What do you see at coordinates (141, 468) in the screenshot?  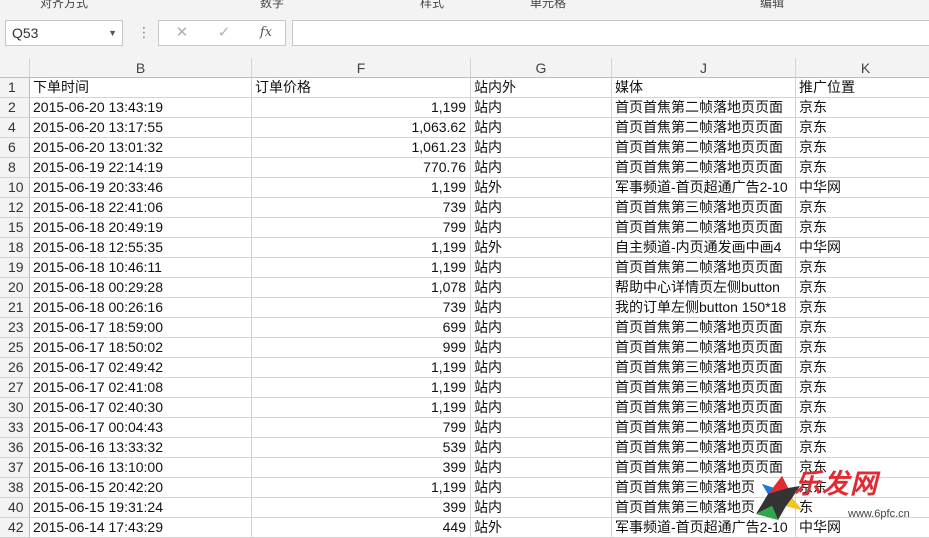 I see `table-cell: 2015-06-16 13:10:00` at bounding box center [141, 468].